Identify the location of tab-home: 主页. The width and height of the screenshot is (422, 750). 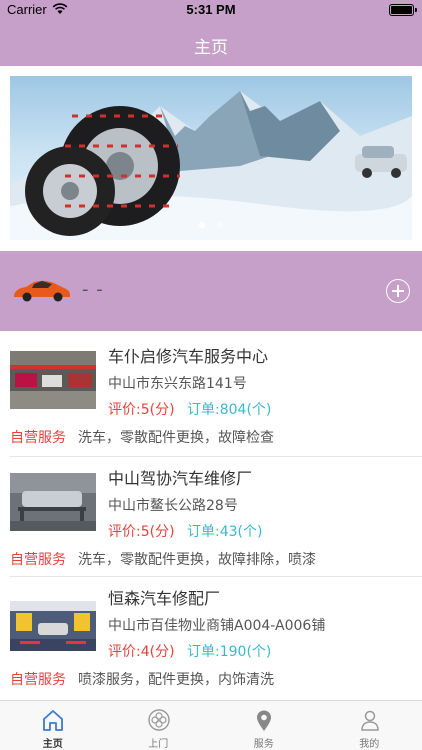
(53, 725).